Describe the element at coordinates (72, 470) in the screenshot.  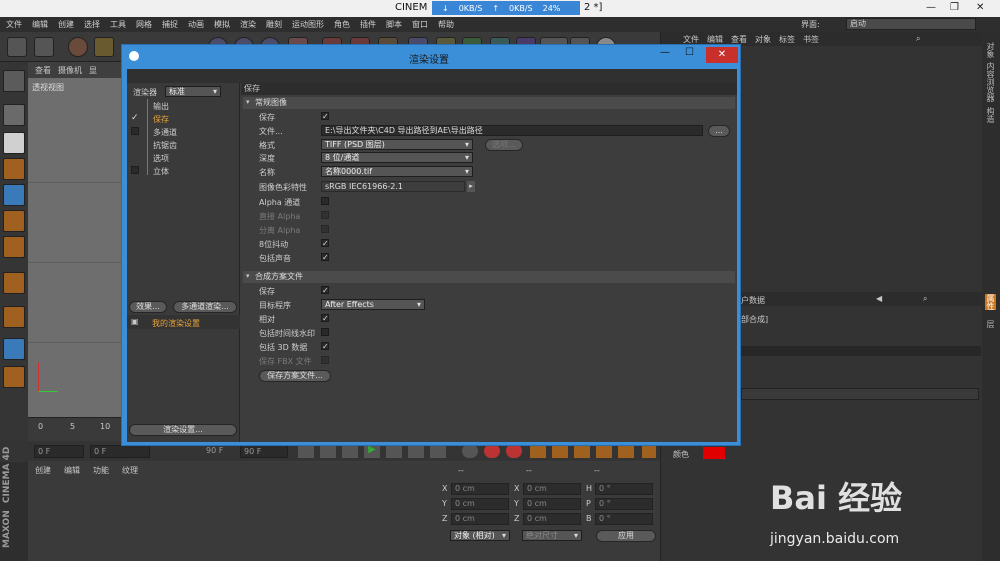
I see `material-menu-item: 编辑` at that location.